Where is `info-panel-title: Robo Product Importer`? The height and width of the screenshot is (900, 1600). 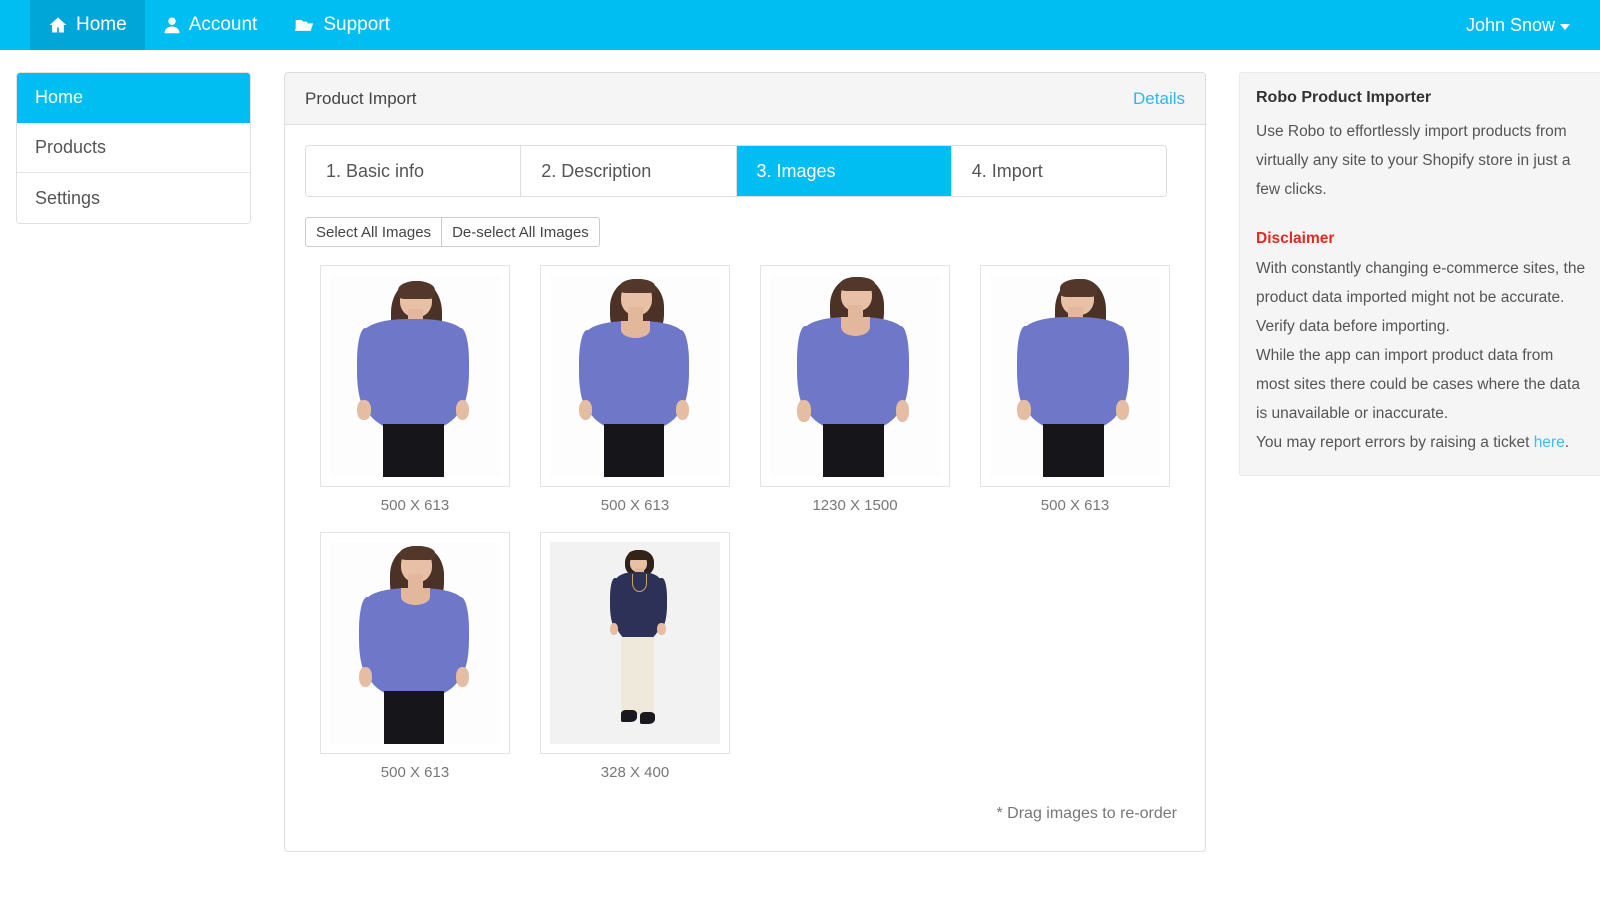
info-panel-title: Robo Product Importer is located at coordinates (1344, 97).